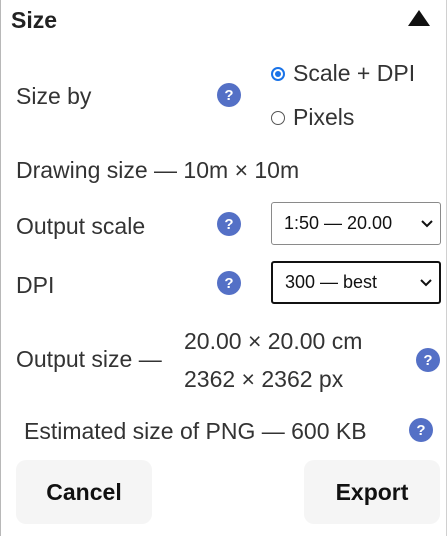  I want to click on dpi-label: DPI, so click(35, 285).